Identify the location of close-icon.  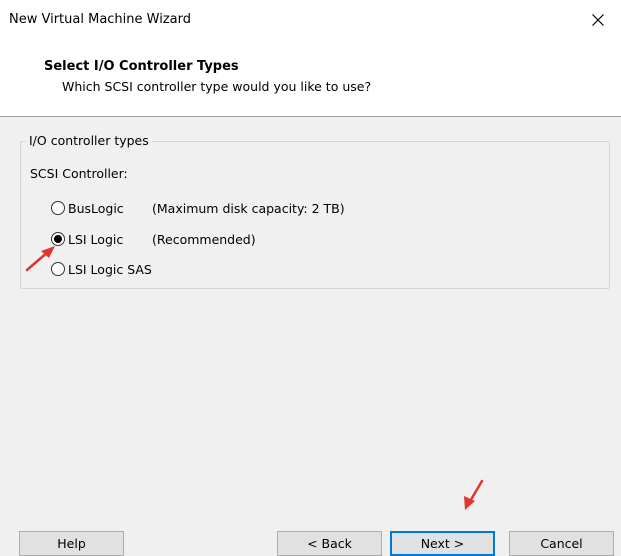
(598, 20).